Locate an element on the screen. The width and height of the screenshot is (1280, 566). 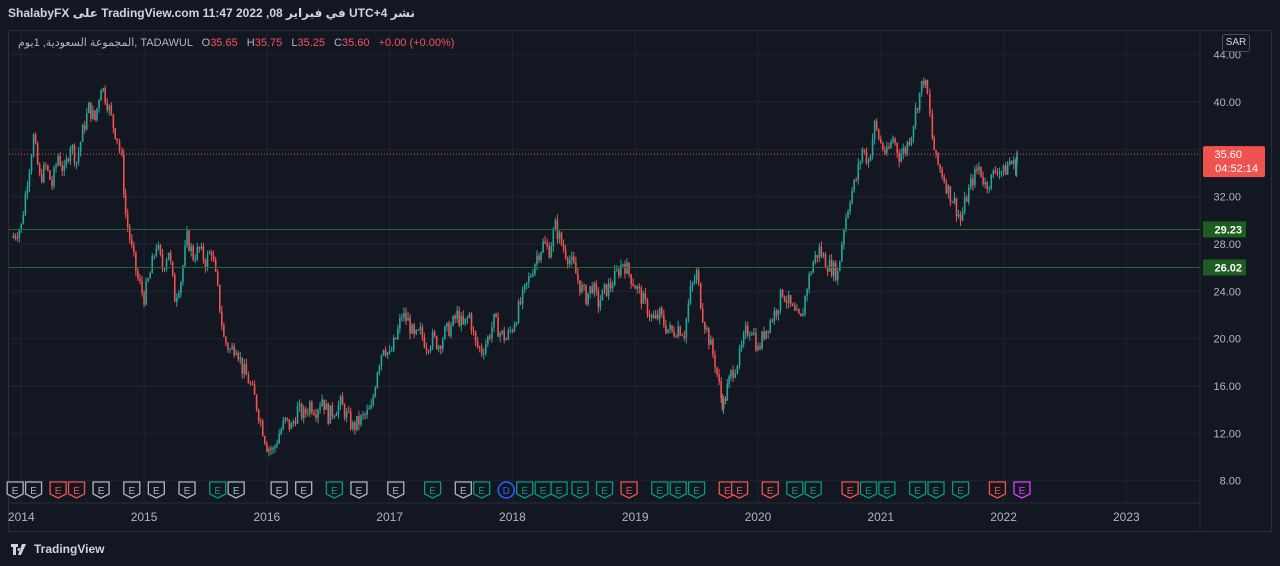
time-axis: 2014 2015 2016 2017 2018 2019 2020 2021 2022 2023 is located at coordinates (604, 513).